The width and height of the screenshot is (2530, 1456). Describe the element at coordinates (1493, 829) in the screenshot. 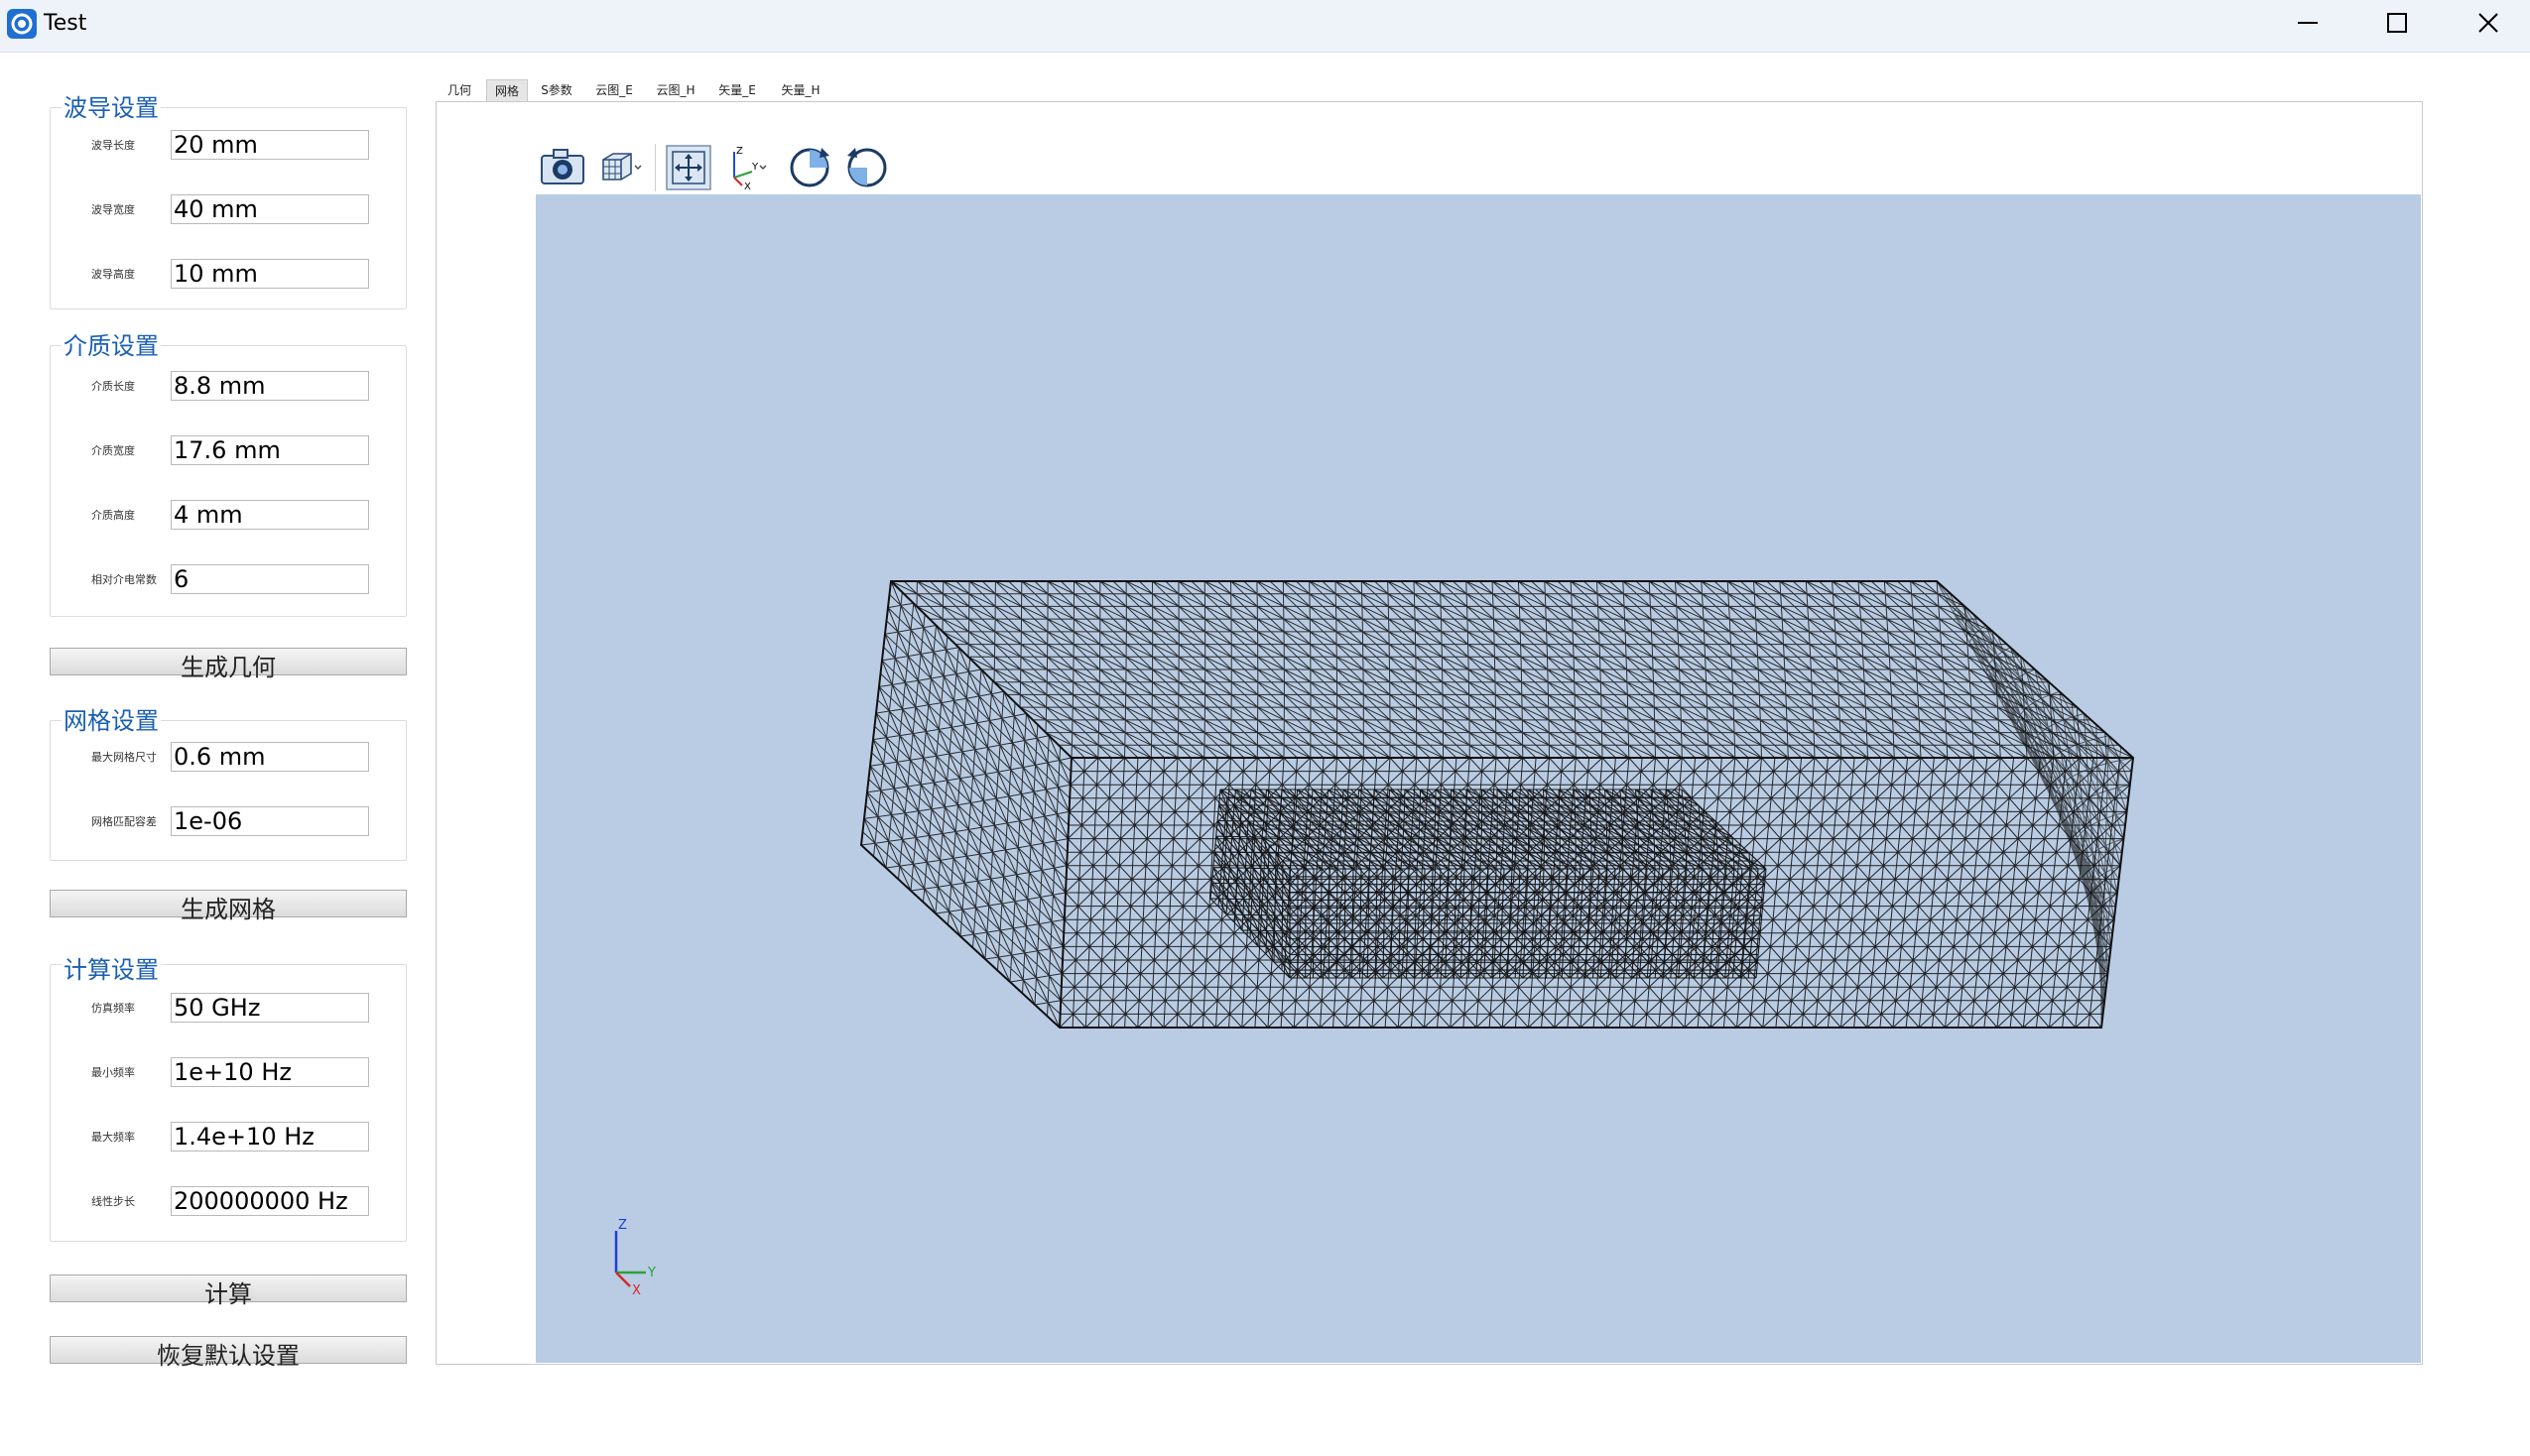

I see `mesh-inner-top` at that location.